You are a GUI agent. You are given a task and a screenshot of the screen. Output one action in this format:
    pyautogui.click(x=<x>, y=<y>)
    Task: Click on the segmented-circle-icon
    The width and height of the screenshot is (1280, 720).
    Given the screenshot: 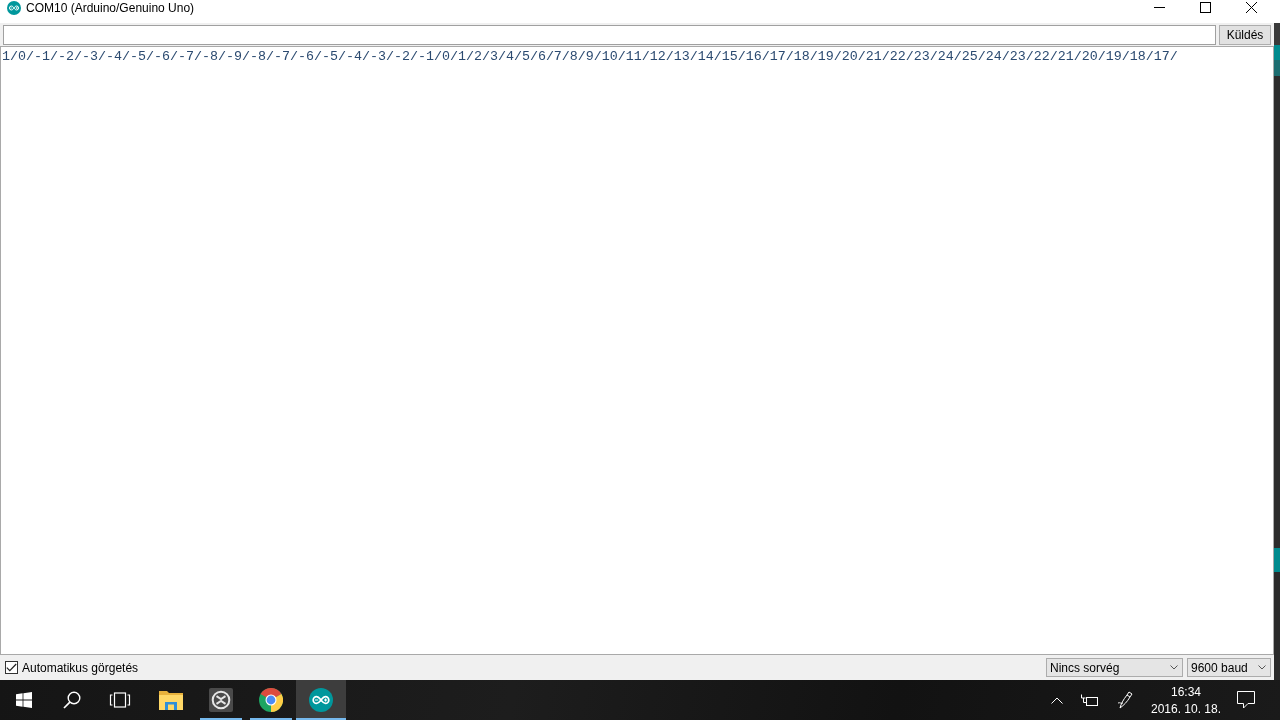 What is the action you would take?
    pyautogui.click(x=271, y=700)
    